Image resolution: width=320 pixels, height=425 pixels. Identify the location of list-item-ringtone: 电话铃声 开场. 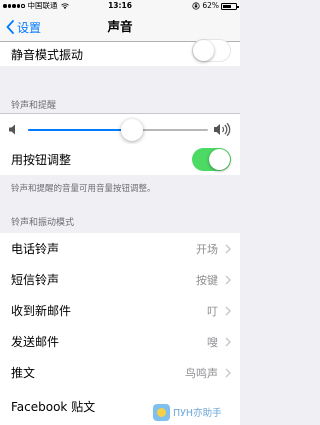
(120, 248).